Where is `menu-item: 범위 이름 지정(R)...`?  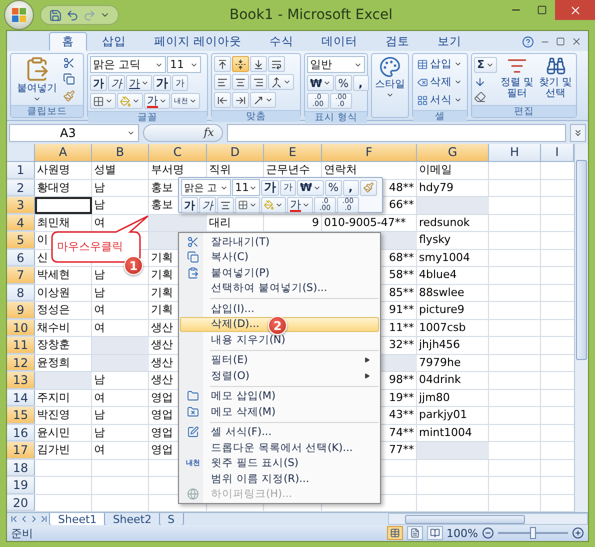
menu-item: 범위 이름 지정(R)... is located at coordinates (279, 478).